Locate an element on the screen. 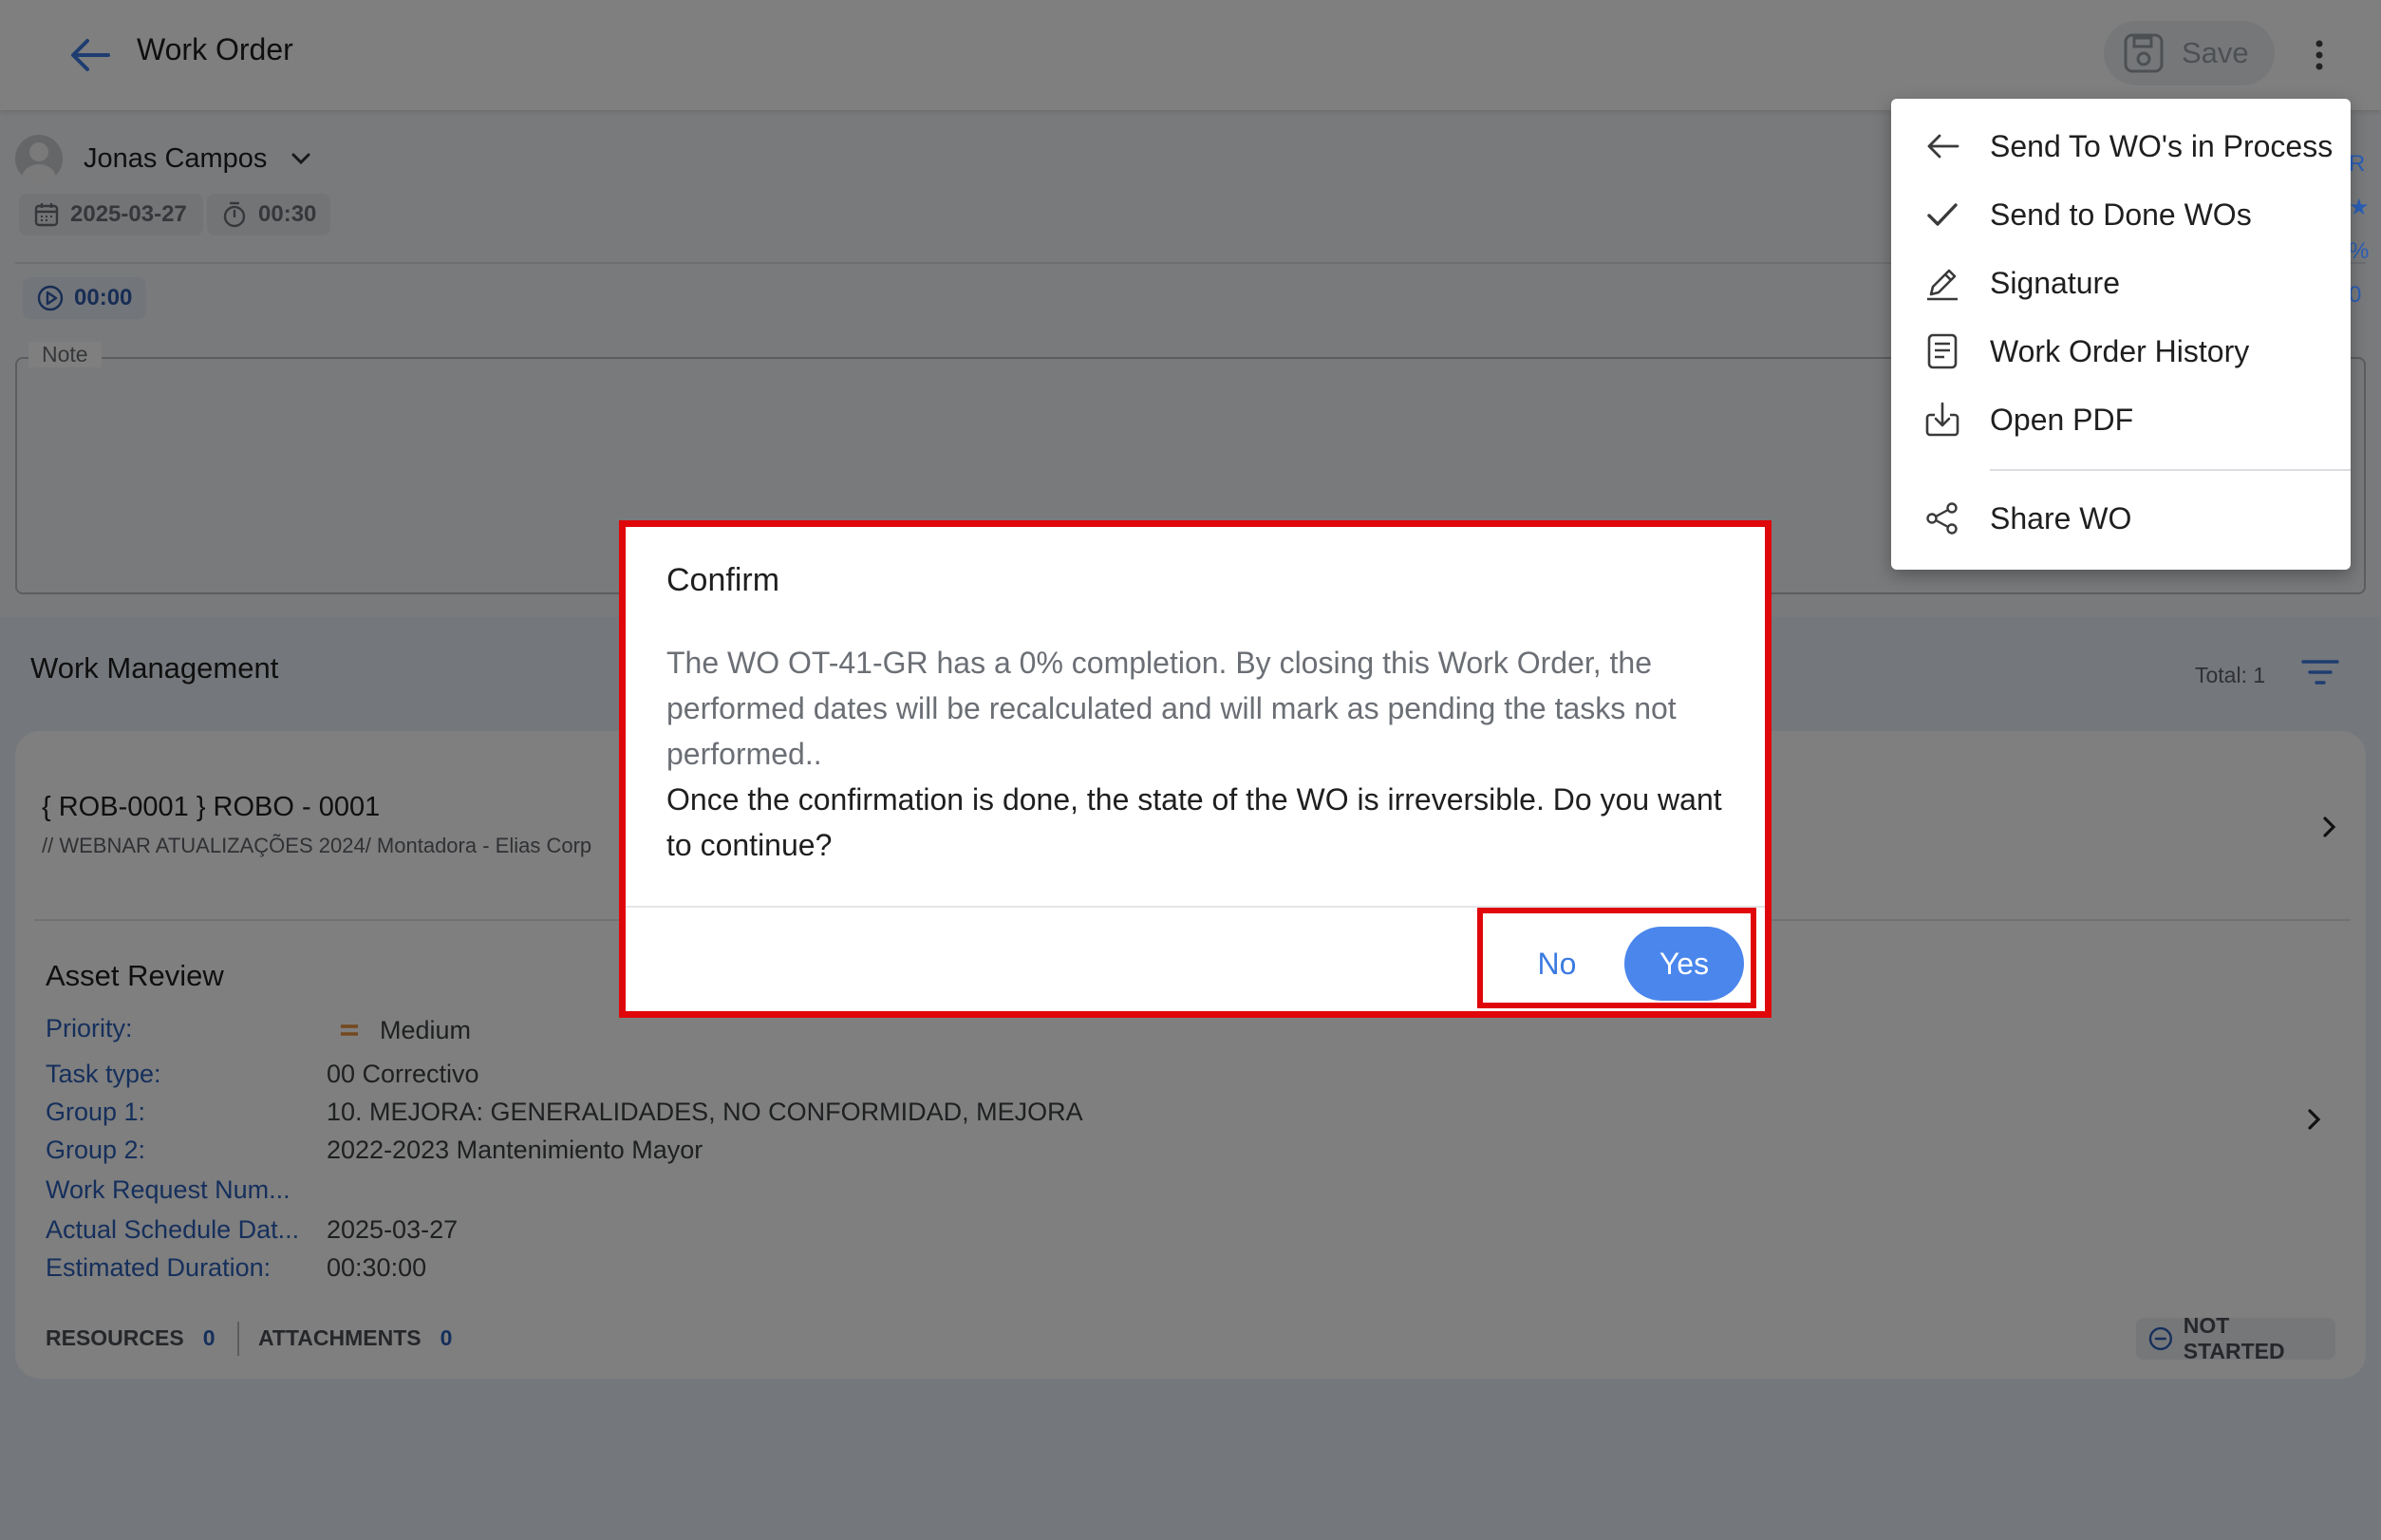 The image size is (2381, 1540). arrow-left-icon is located at coordinates (1943, 147).